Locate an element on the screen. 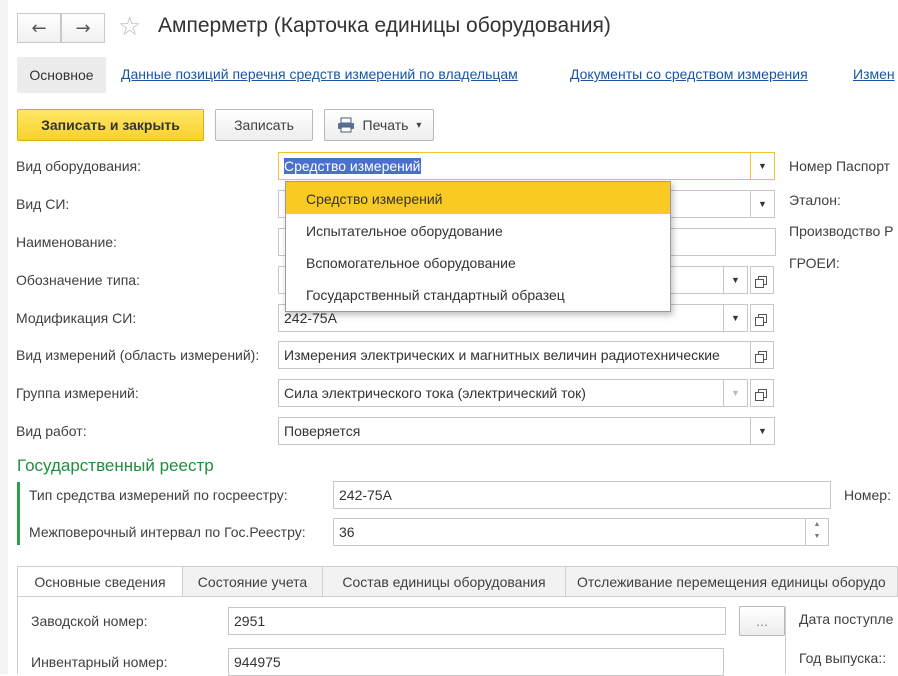  print-button: Печать ▾ is located at coordinates (379, 125).